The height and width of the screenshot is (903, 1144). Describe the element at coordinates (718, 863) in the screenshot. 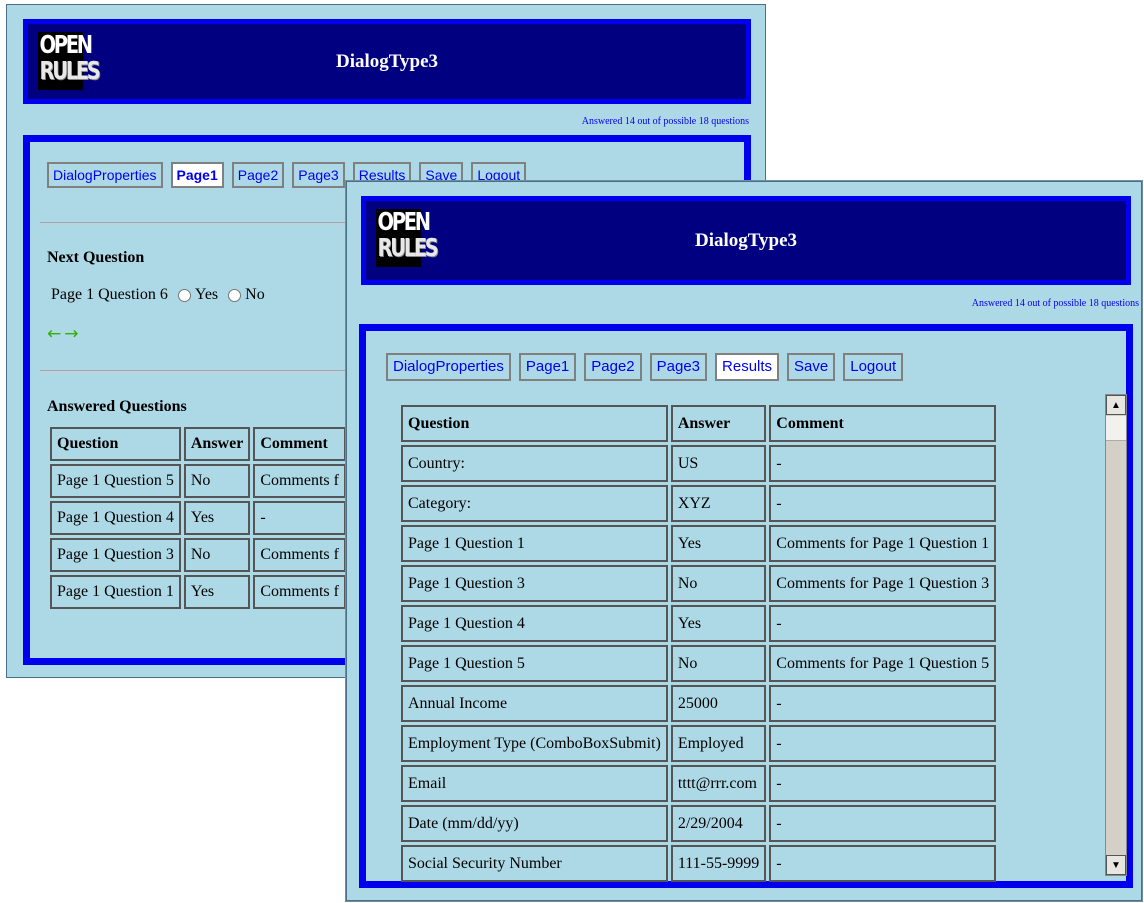

I see `cell-answer: 111-55-9999` at that location.